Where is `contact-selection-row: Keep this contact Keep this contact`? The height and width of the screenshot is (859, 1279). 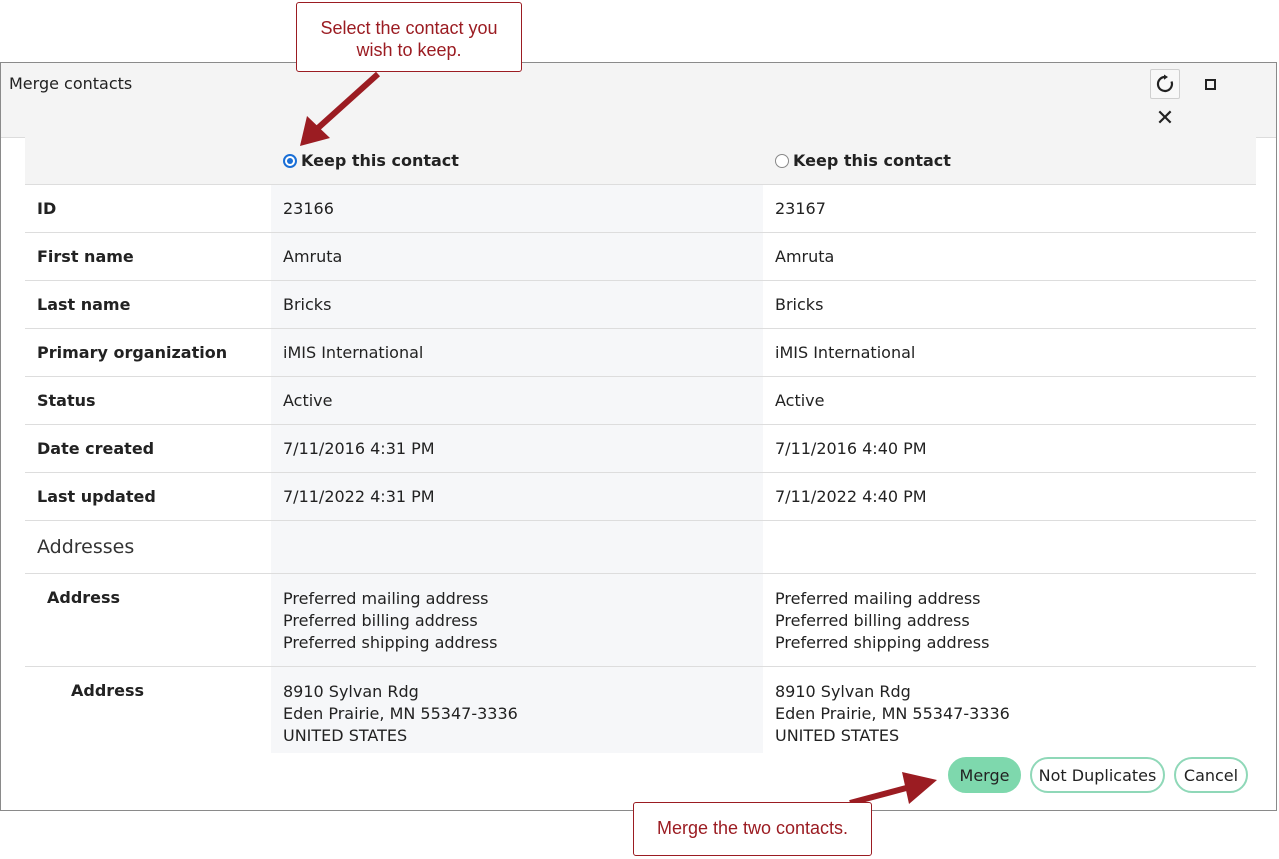 contact-selection-row: Keep this contact Keep this contact is located at coordinates (640, 161).